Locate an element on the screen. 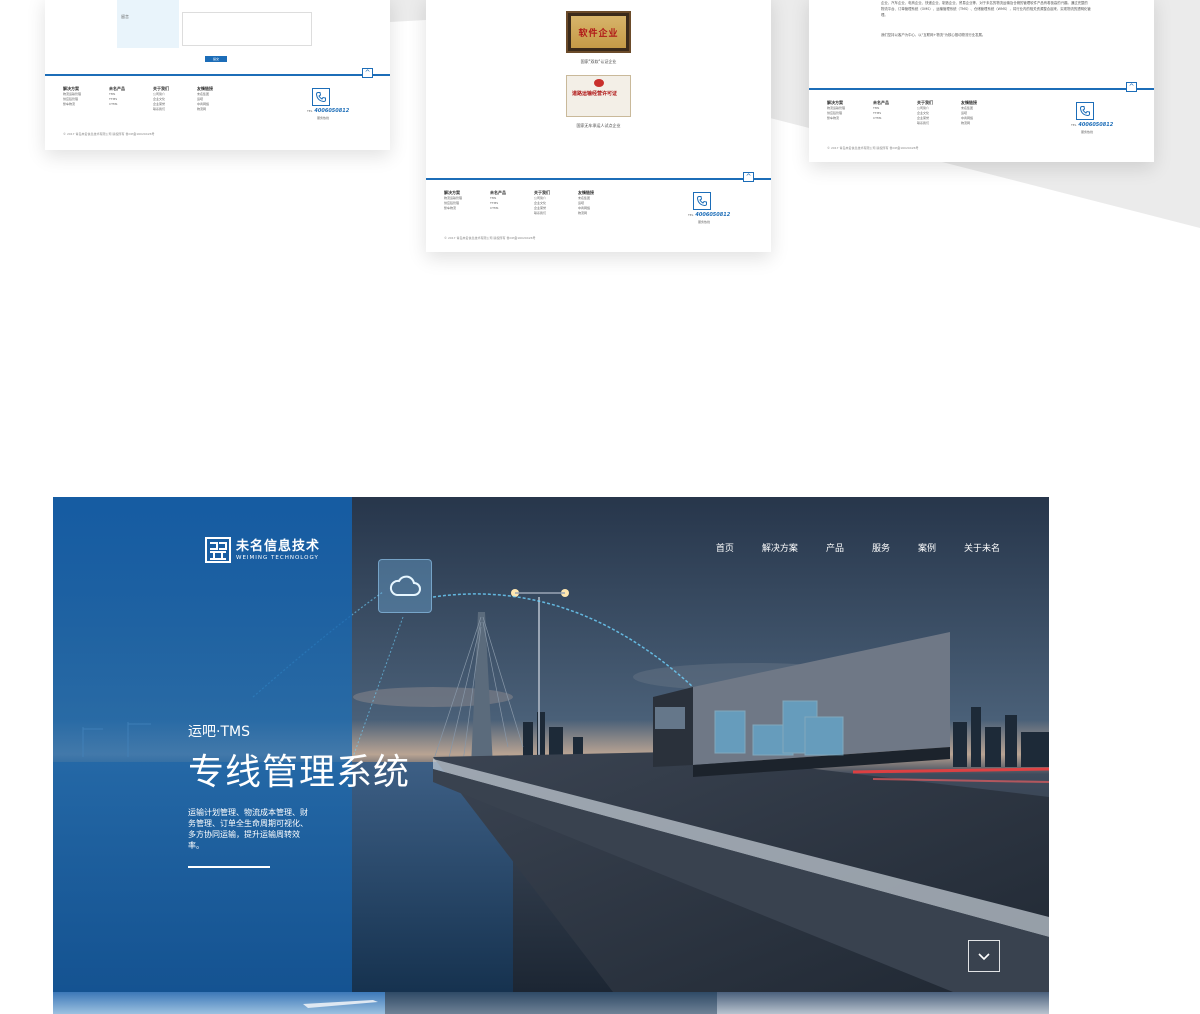 The width and height of the screenshot is (1200, 1014). message-textarea is located at coordinates (247, 29).